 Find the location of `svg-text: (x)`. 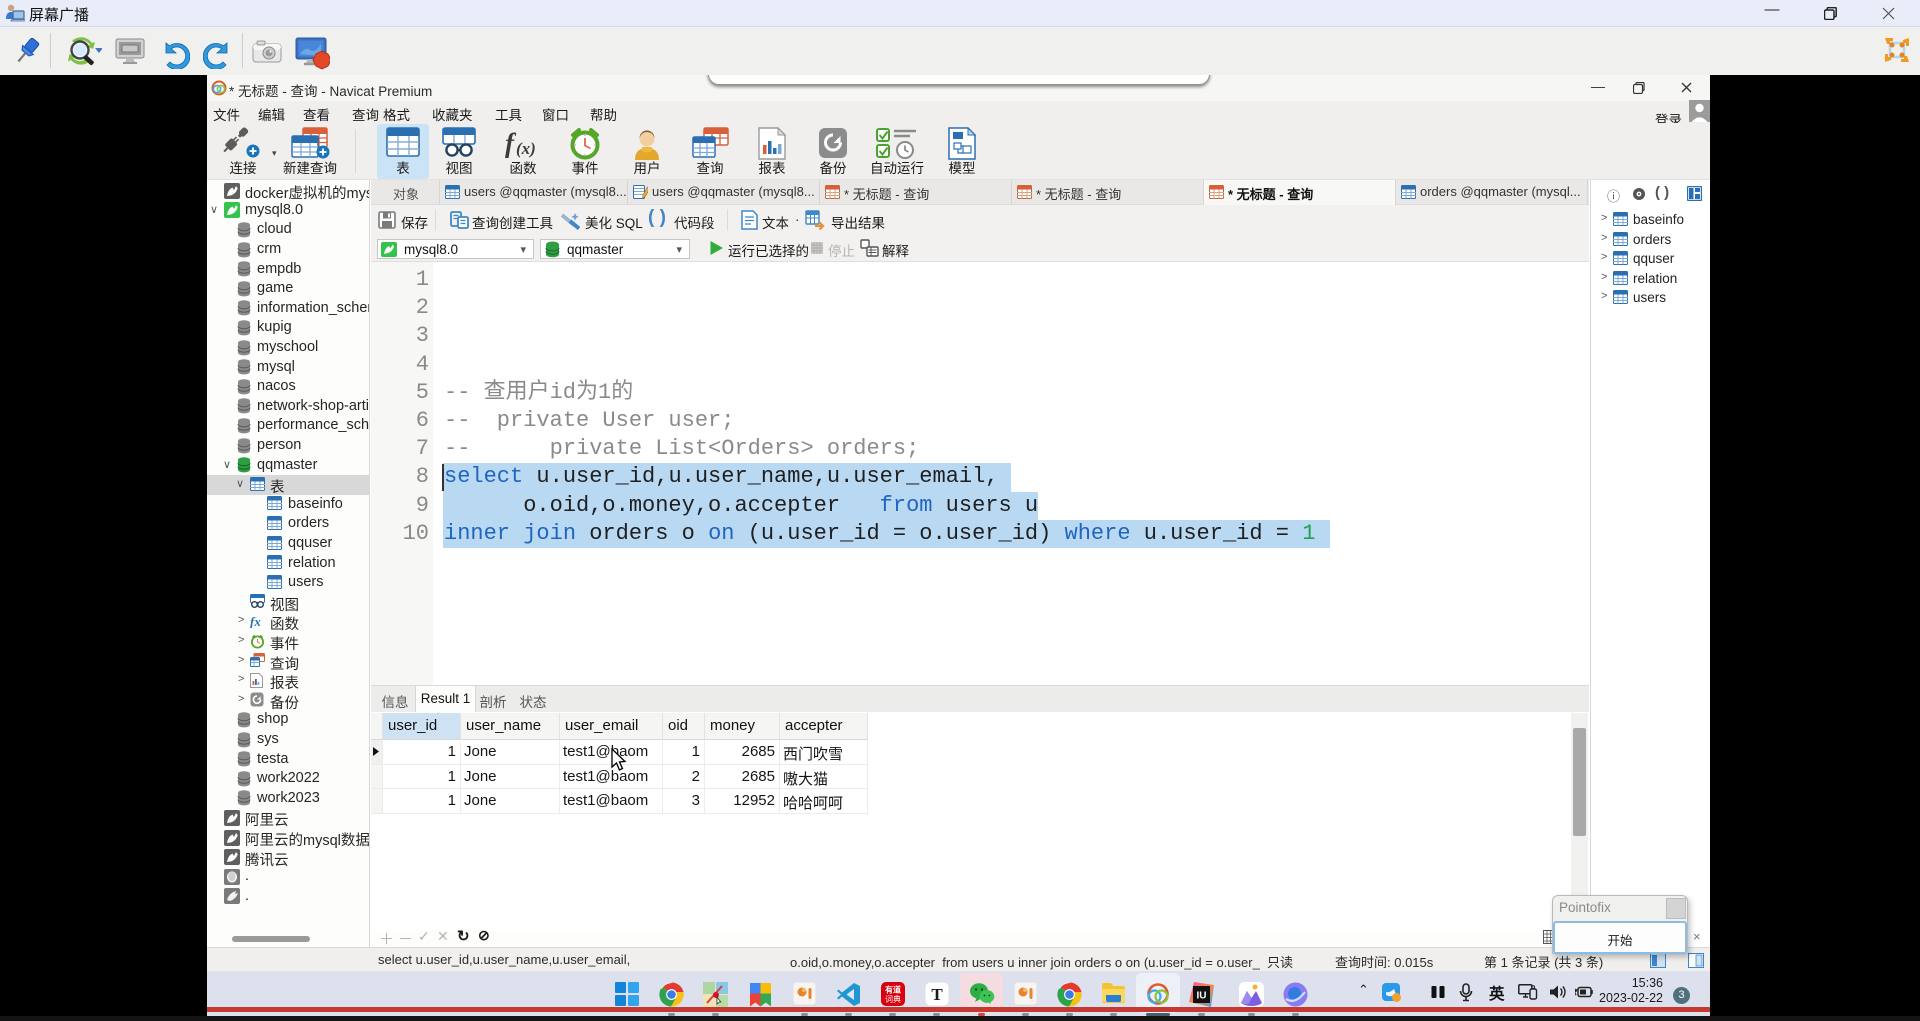

svg-text: (x) is located at coordinates (526, 148).